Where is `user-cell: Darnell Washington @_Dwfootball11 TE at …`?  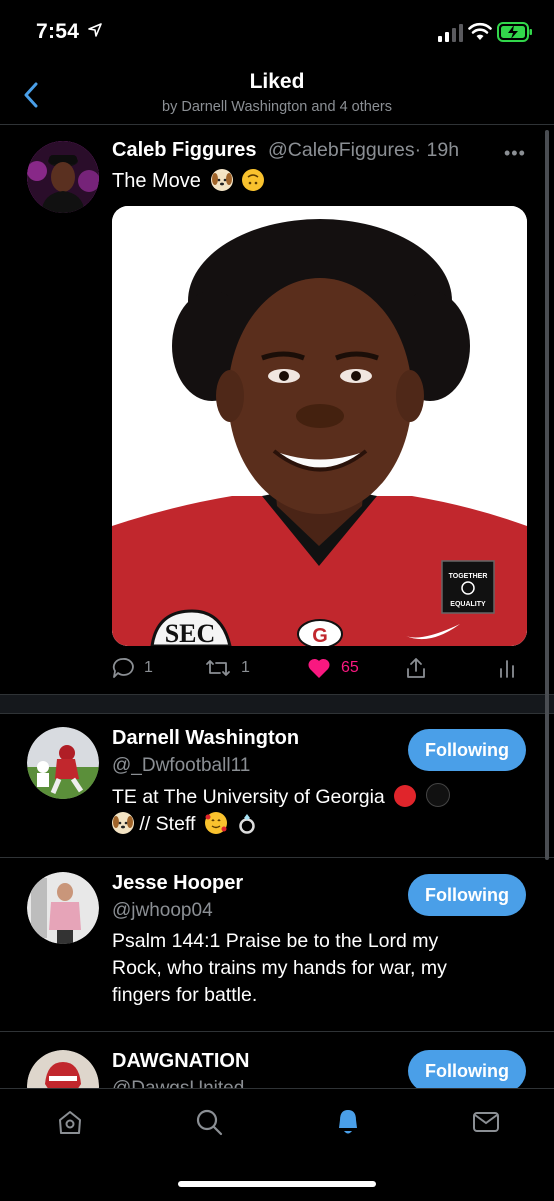
user-cell: Darnell Washington @_Dwfootball11 TE at … is located at coordinates (277, 785).